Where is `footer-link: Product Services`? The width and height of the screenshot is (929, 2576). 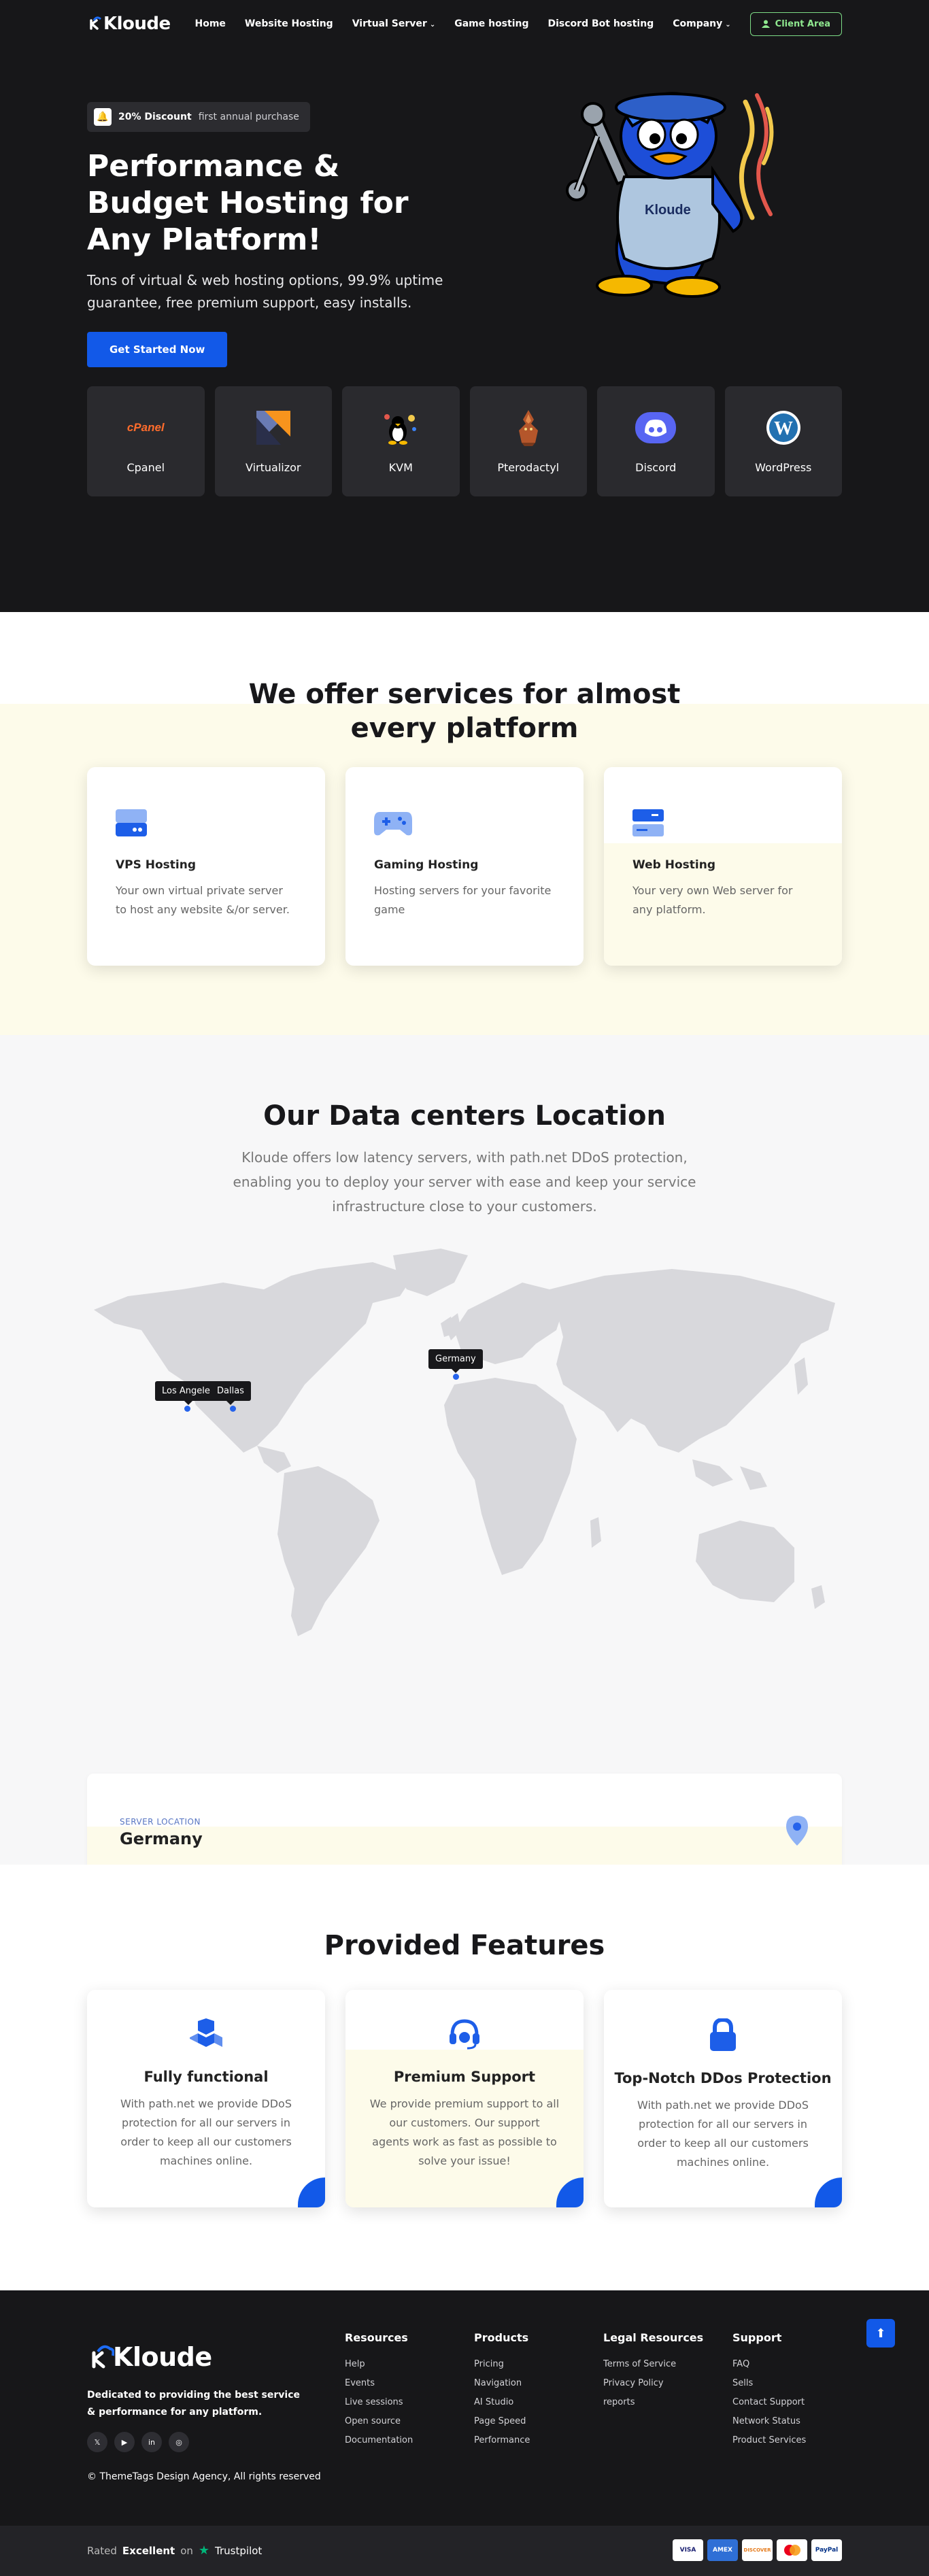
footer-link: Product Services is located at coordinates (769, 2440).